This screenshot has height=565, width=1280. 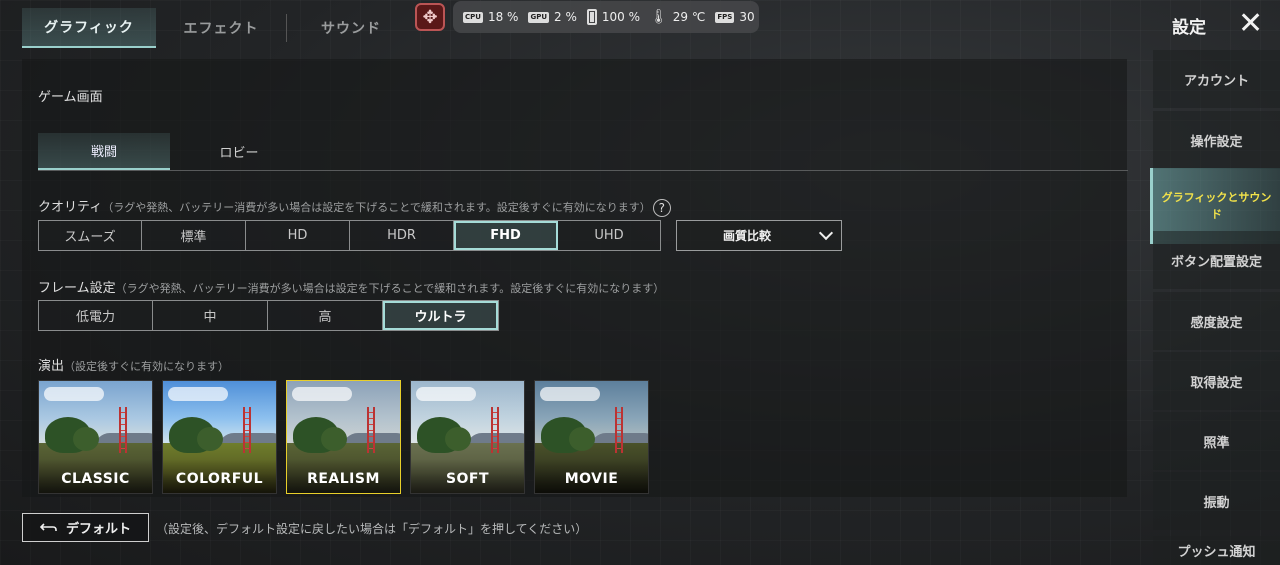 I want to click on reset-default-label: デフォルト, so click(x=98, y=529).